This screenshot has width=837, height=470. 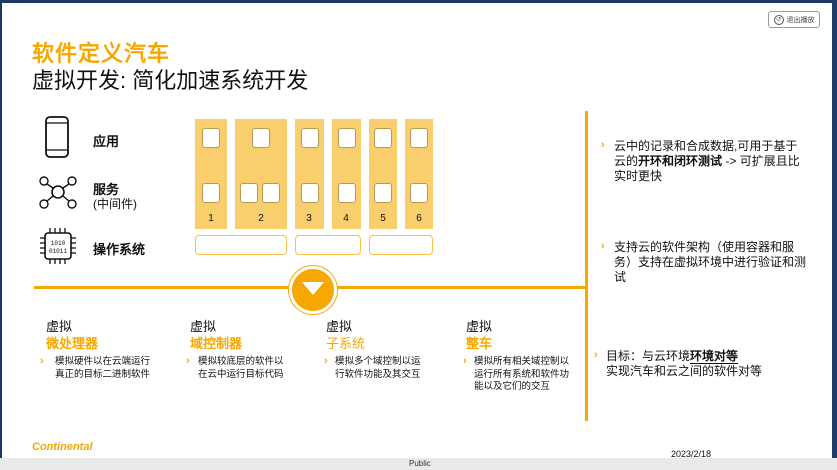 I want to click on right-point-3: 目标：与云环境环境对等 实现汽车和云之间的软件对等, so click(x=706, y=364).